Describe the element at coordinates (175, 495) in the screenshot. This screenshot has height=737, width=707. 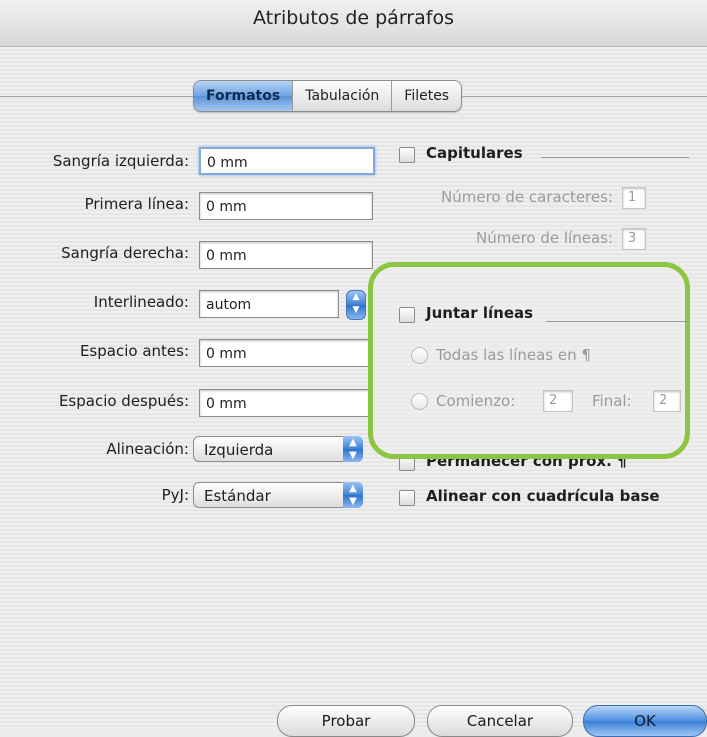
I see `hj-label: PyJ:` at that location.